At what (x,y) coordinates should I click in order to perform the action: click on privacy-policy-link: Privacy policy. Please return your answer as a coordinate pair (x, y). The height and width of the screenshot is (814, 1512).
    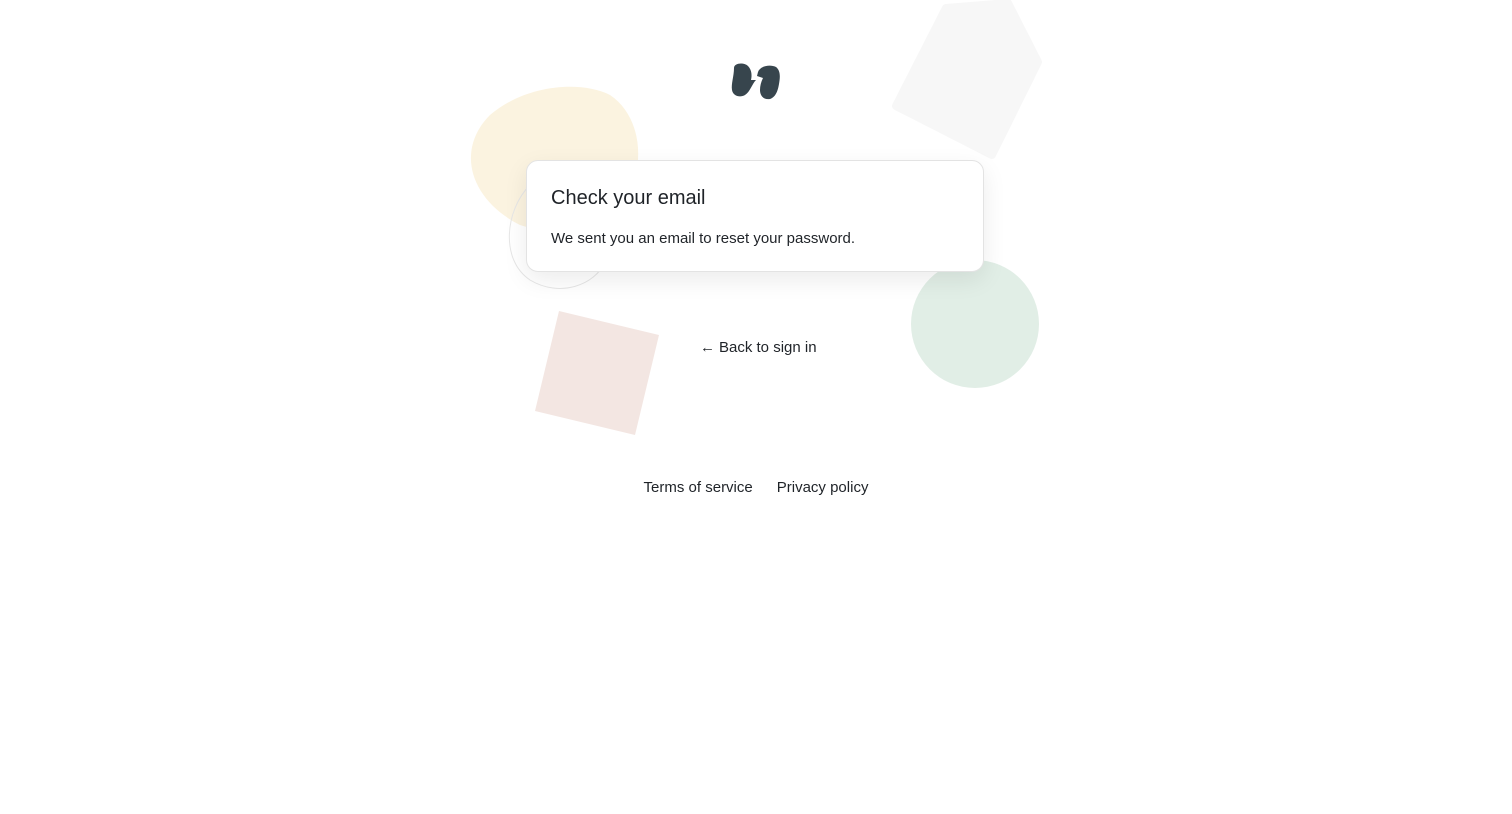
    Looking at the image, I should click on (823, 488).